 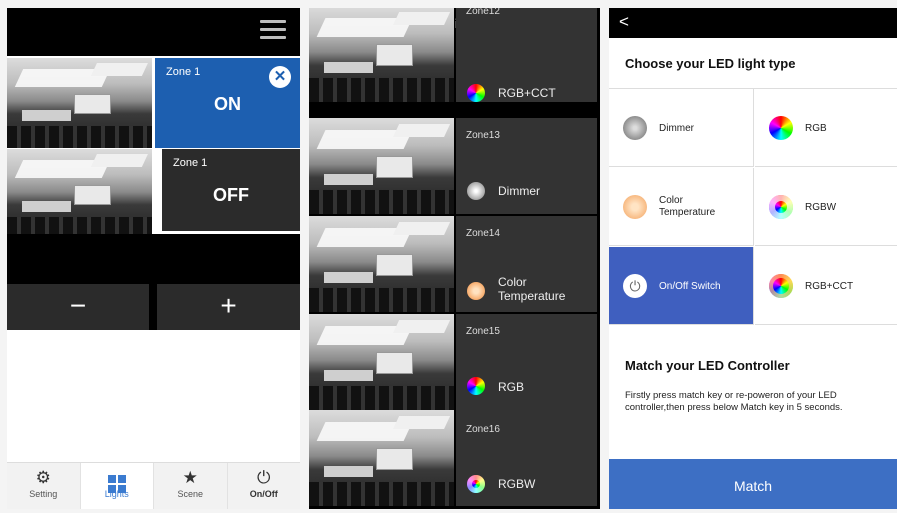 I want to click on type-option-rgbw: RGBW, so click(x=826, y=207).